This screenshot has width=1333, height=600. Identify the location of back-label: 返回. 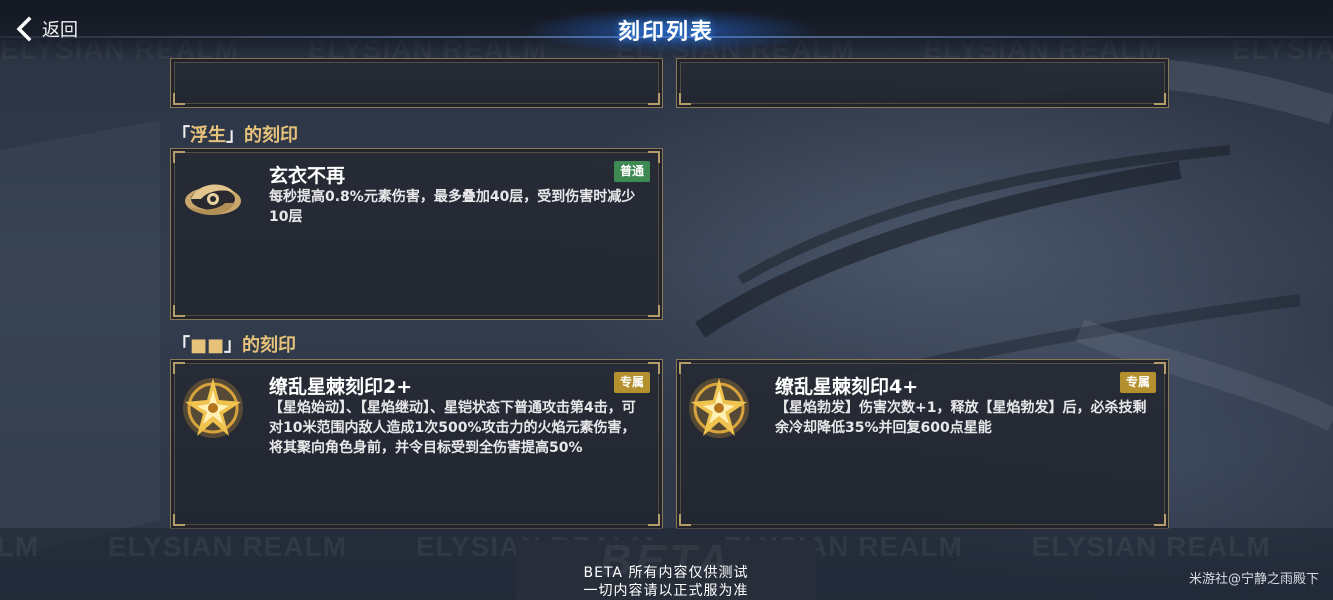
(60, 30).